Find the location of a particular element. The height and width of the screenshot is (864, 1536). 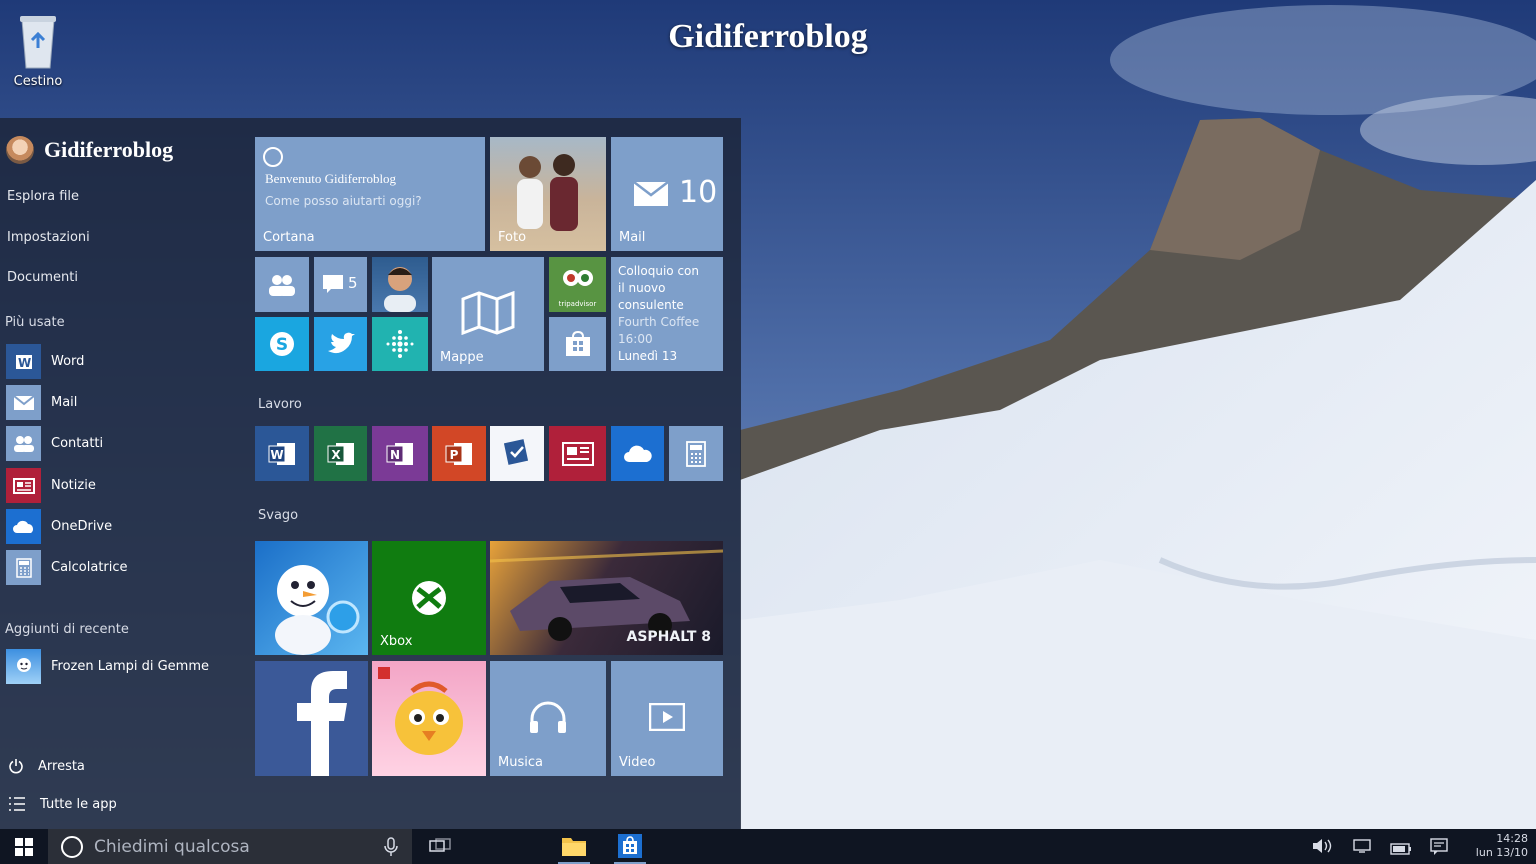

all-apps-button: Tutte le app is located at coordinates (62, 804).